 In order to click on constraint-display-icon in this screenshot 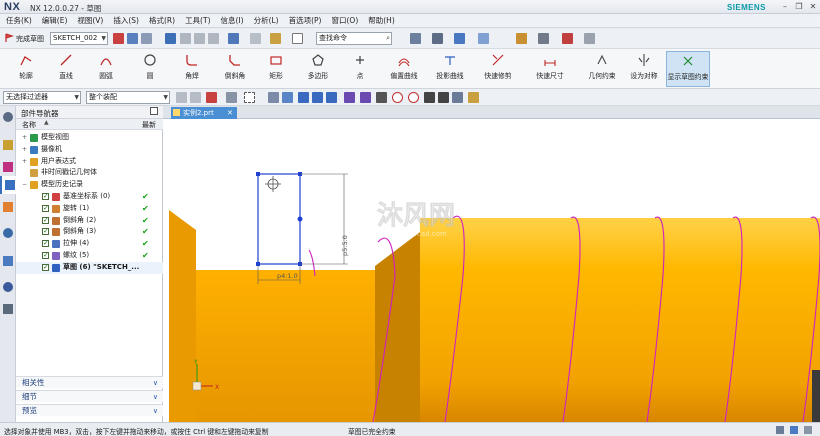, I will do `click(567, 38)`.